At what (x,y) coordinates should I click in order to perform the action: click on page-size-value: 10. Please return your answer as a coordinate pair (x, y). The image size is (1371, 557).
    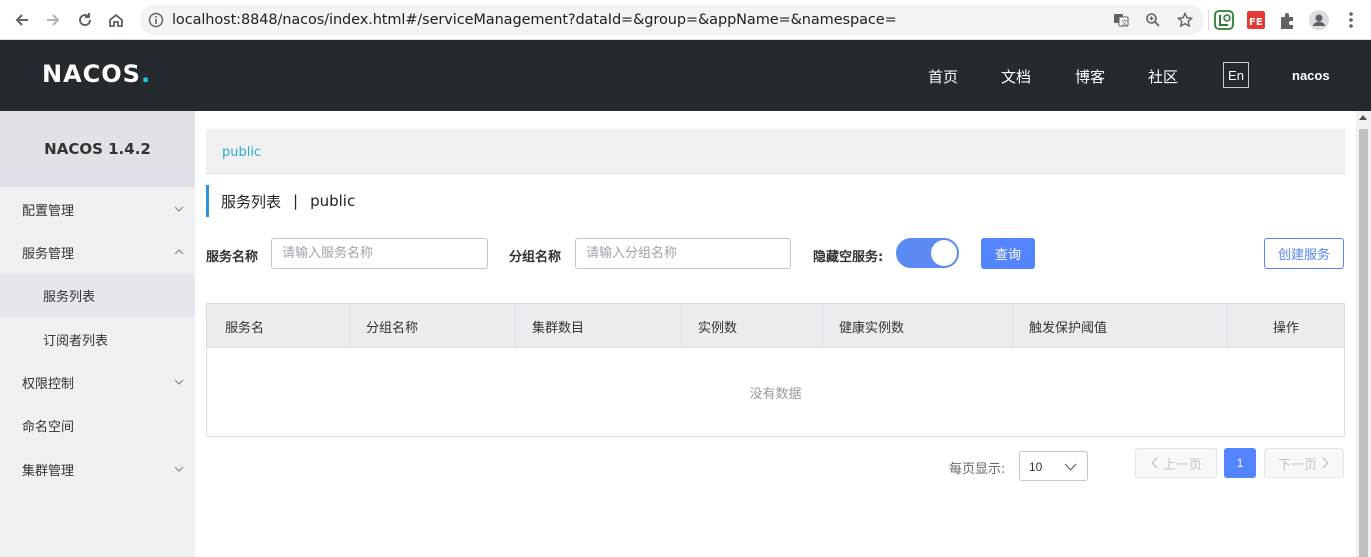
    Looking at the image, I should click on (1036, 467).